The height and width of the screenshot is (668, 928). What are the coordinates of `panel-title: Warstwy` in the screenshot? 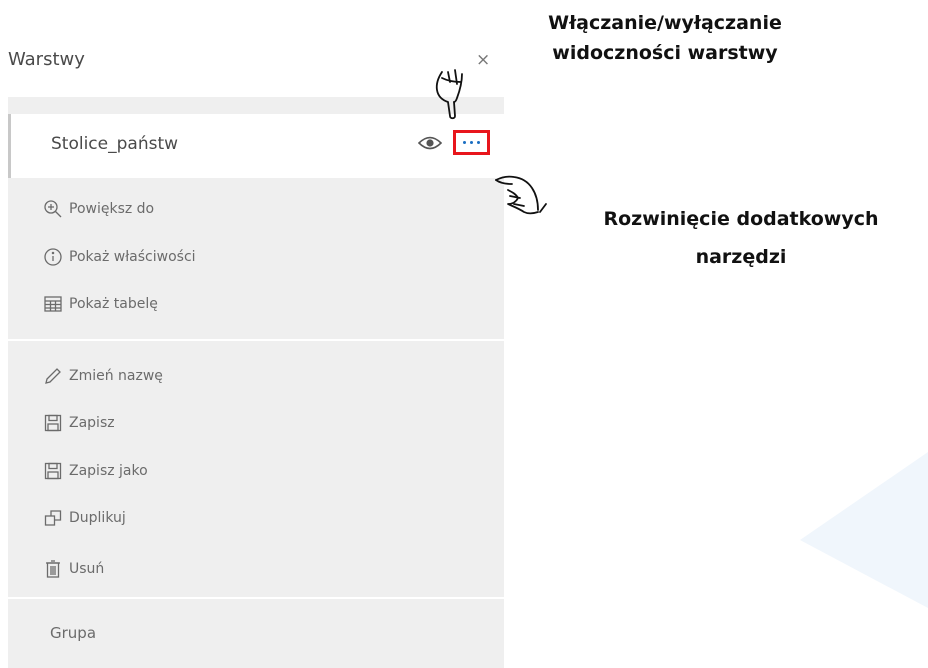 It's located at (46, 59).